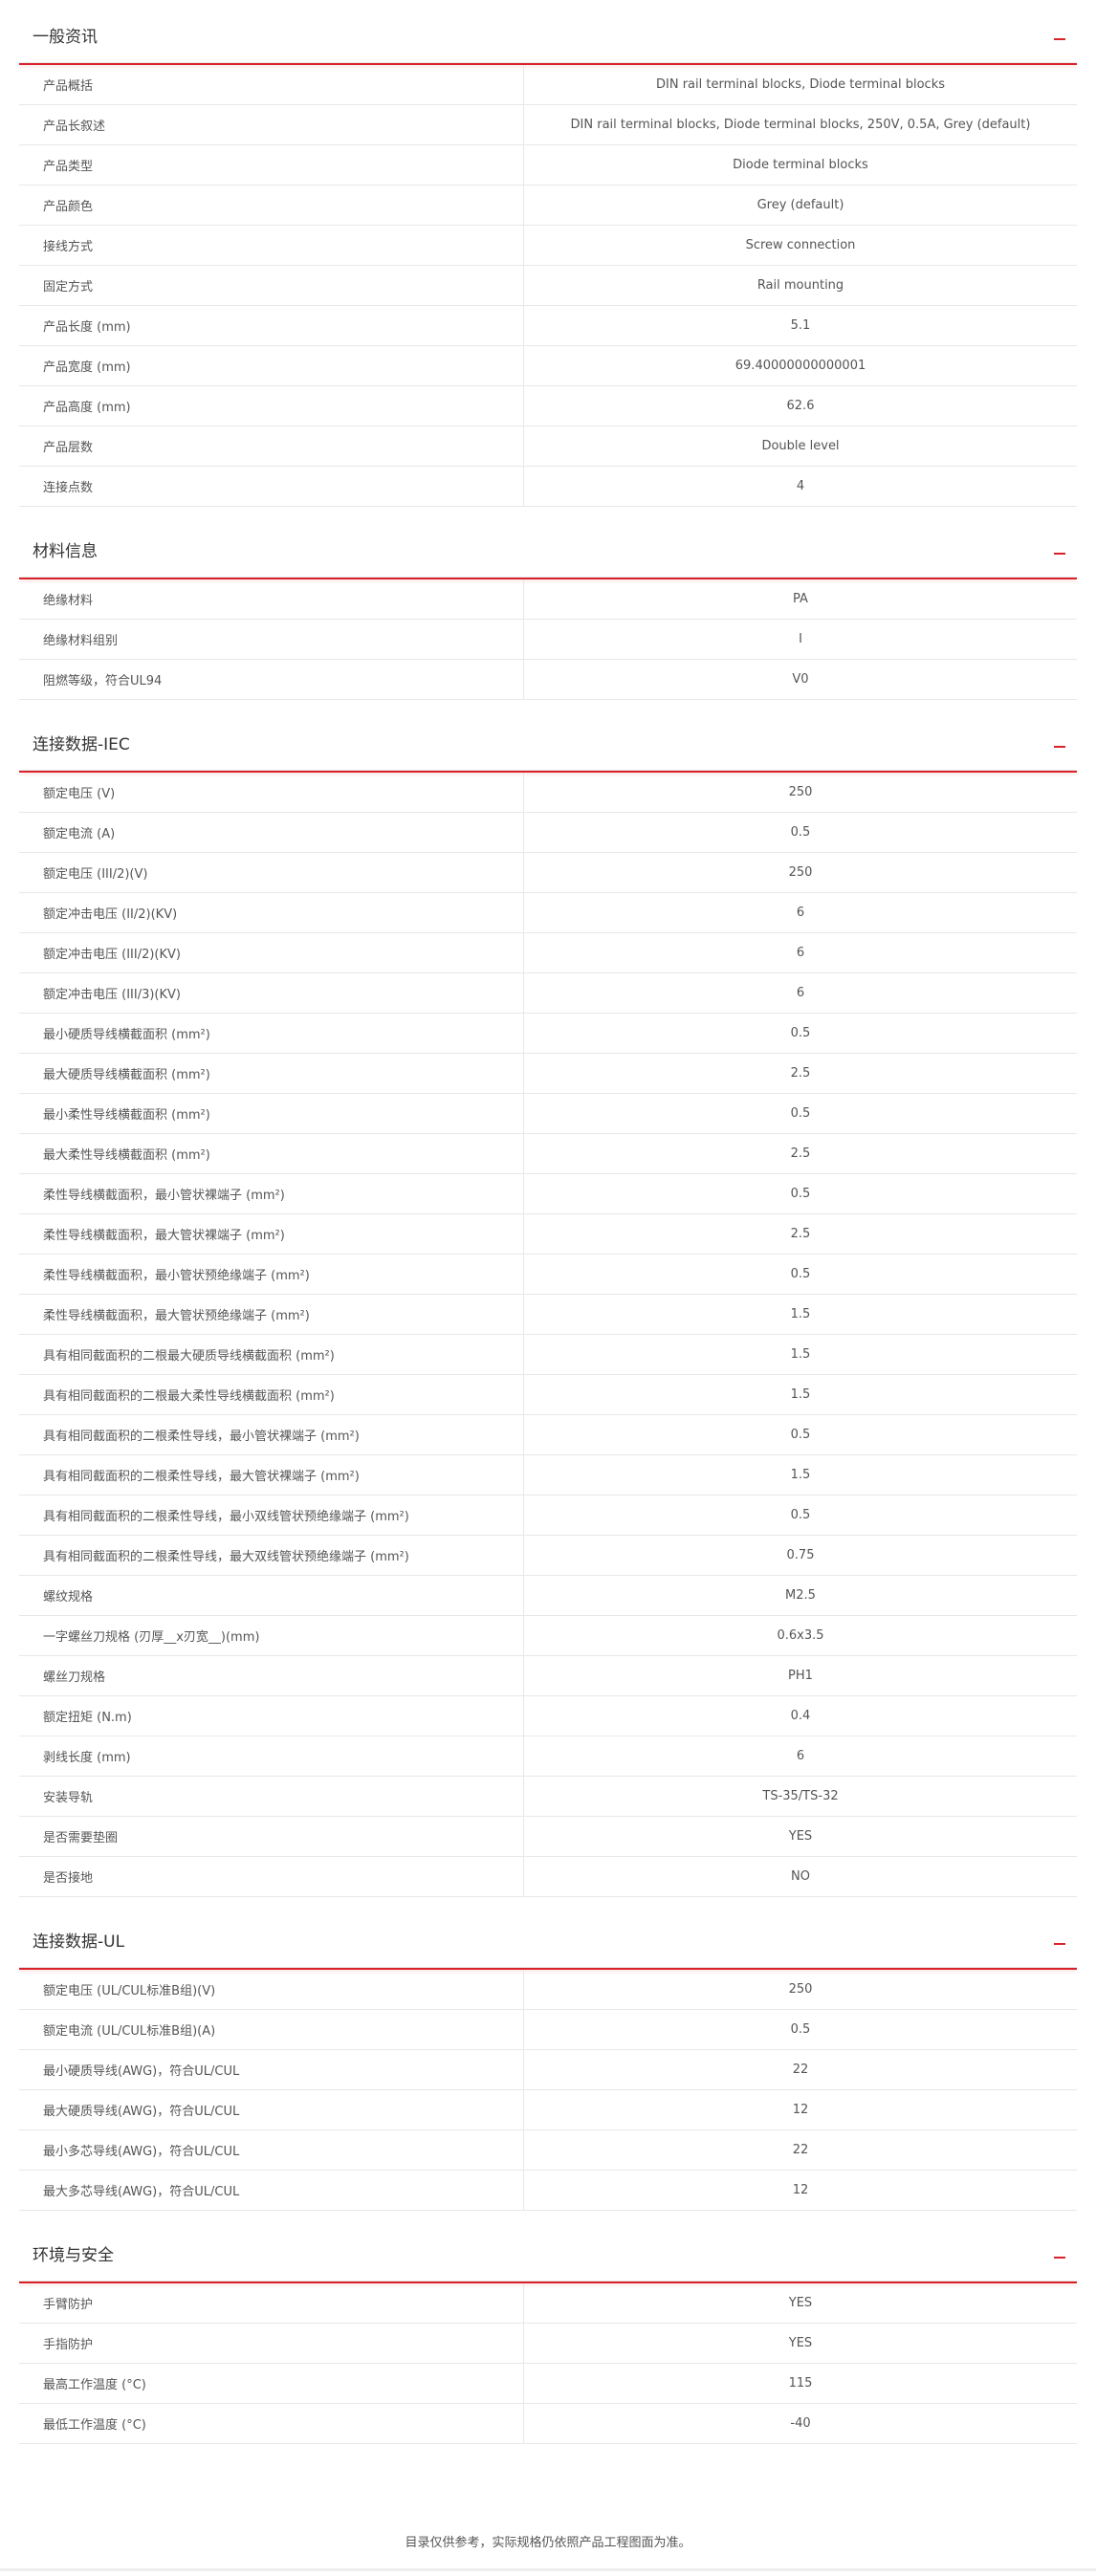 This screenshot has height=2576, width=1096. What do you see at coordinates (271, 1756) in the screenshot?
I see `spec-label: 剥线长度 (mm)` at bounding box center [271, 1756].